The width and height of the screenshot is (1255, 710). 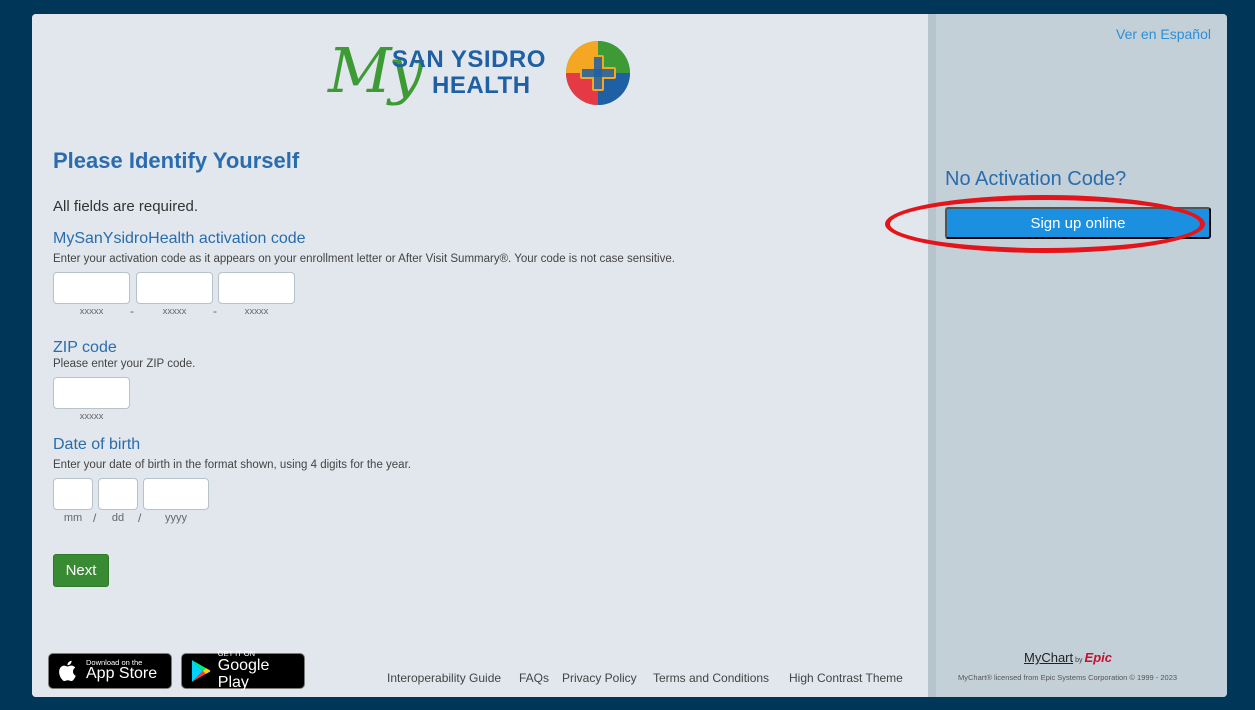 What do you see at coordinates (201, 671) in the screenshot?
I see `google-play-icon` at bounding box center [201, 671].